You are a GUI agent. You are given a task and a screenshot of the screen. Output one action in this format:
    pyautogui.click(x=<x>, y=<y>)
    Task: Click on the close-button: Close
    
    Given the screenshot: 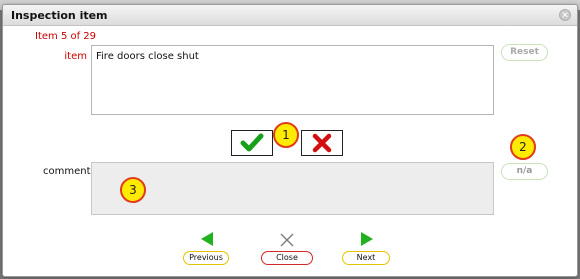 What is the action you would take?
    pyautogui.click(x=287, y=258)
    